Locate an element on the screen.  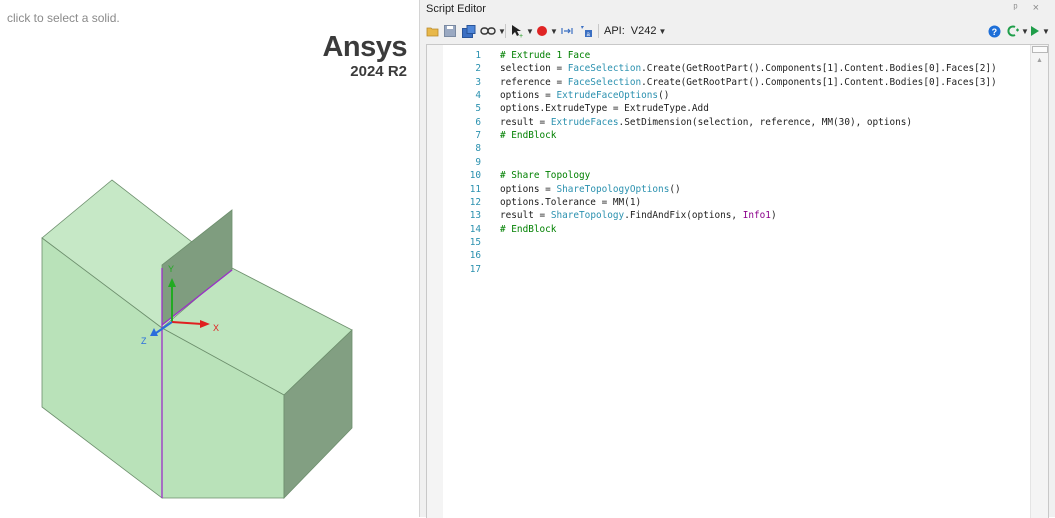
code-token: options.Tolerance = MM(1) is located at coordinates (571, 202).